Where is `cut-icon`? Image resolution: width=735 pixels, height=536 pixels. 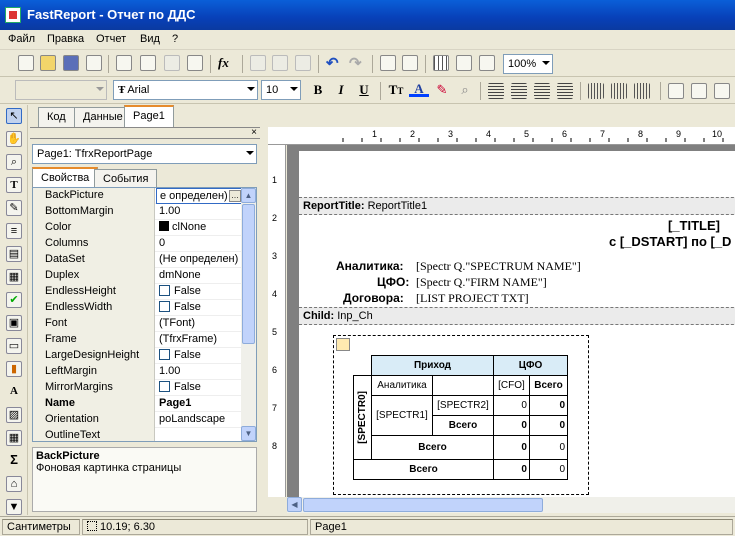 cut-icon is located at coordinates (258, 63).